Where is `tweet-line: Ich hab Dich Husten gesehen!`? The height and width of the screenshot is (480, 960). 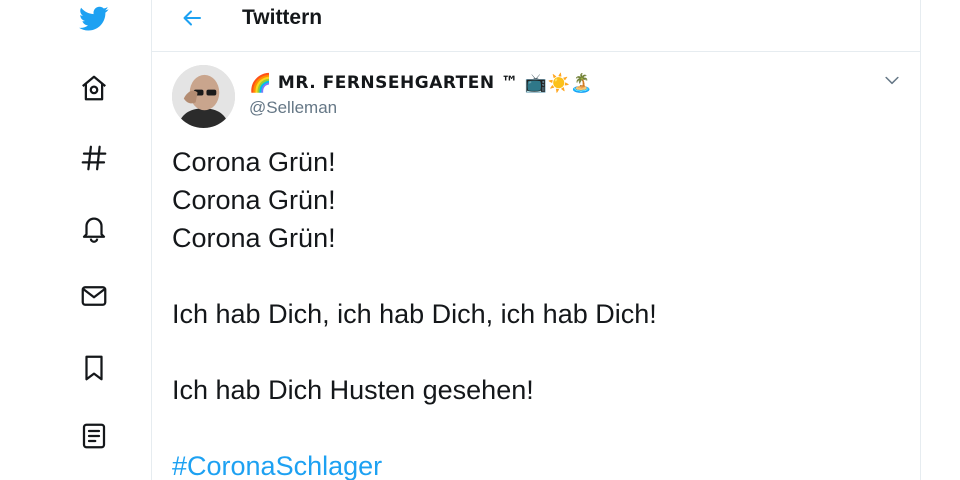 tweet-line: Ich hab Dich Husten gesehen! is located at coordinates (353, 390).